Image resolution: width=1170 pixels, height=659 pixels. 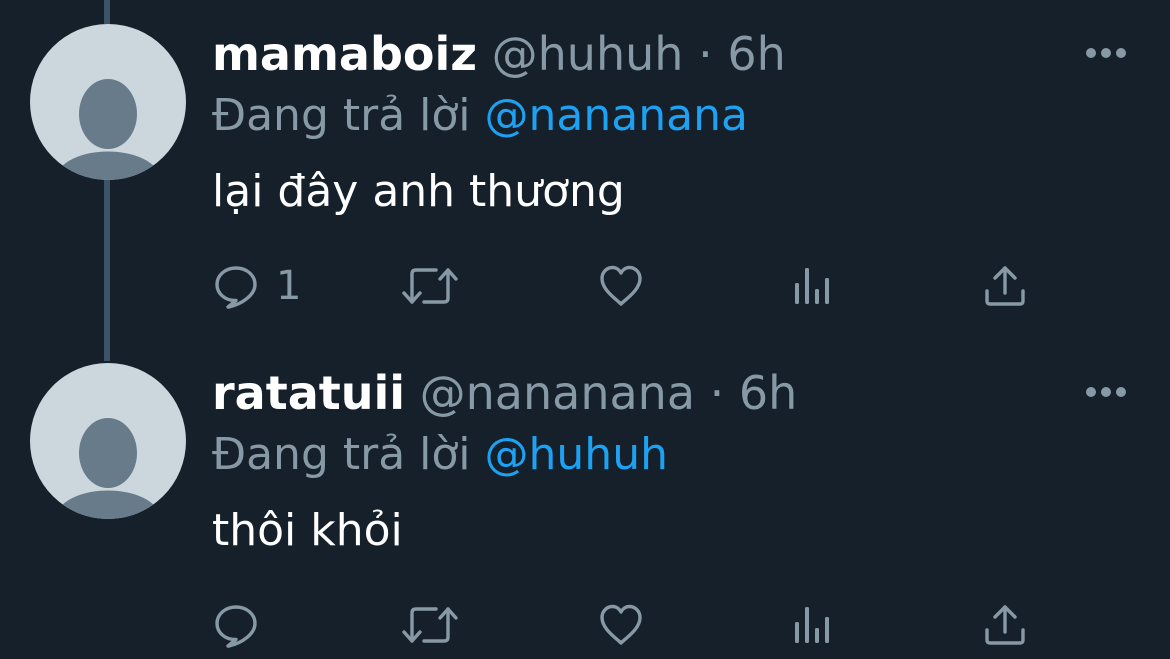 What do you see at coordinates (480, 116) in the screenshot?
I see `replying-to: Đang trả lời @nananana` at bounding box center [480, 116].